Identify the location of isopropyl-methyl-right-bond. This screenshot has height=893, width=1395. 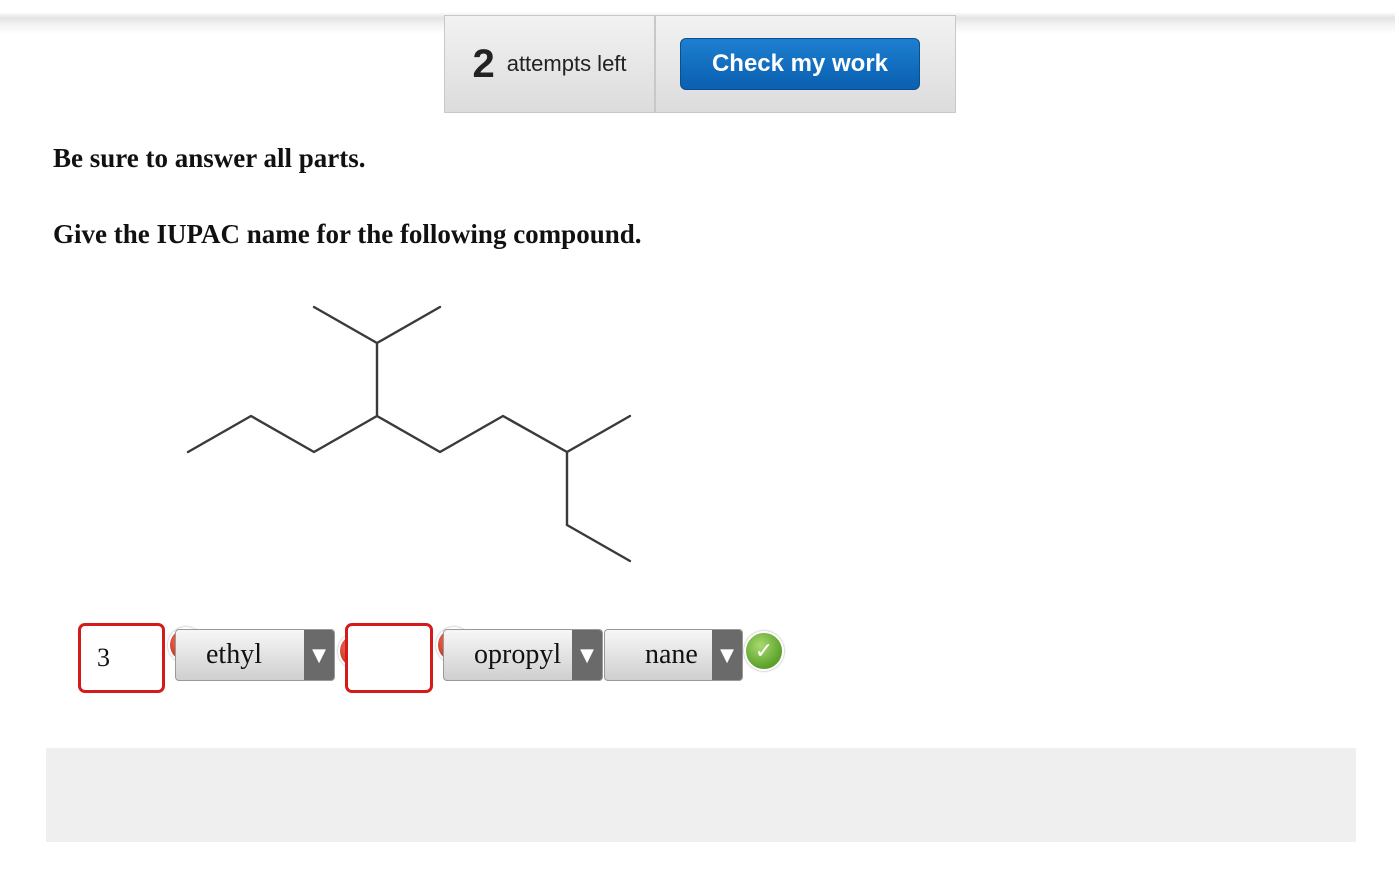
(408, 325).